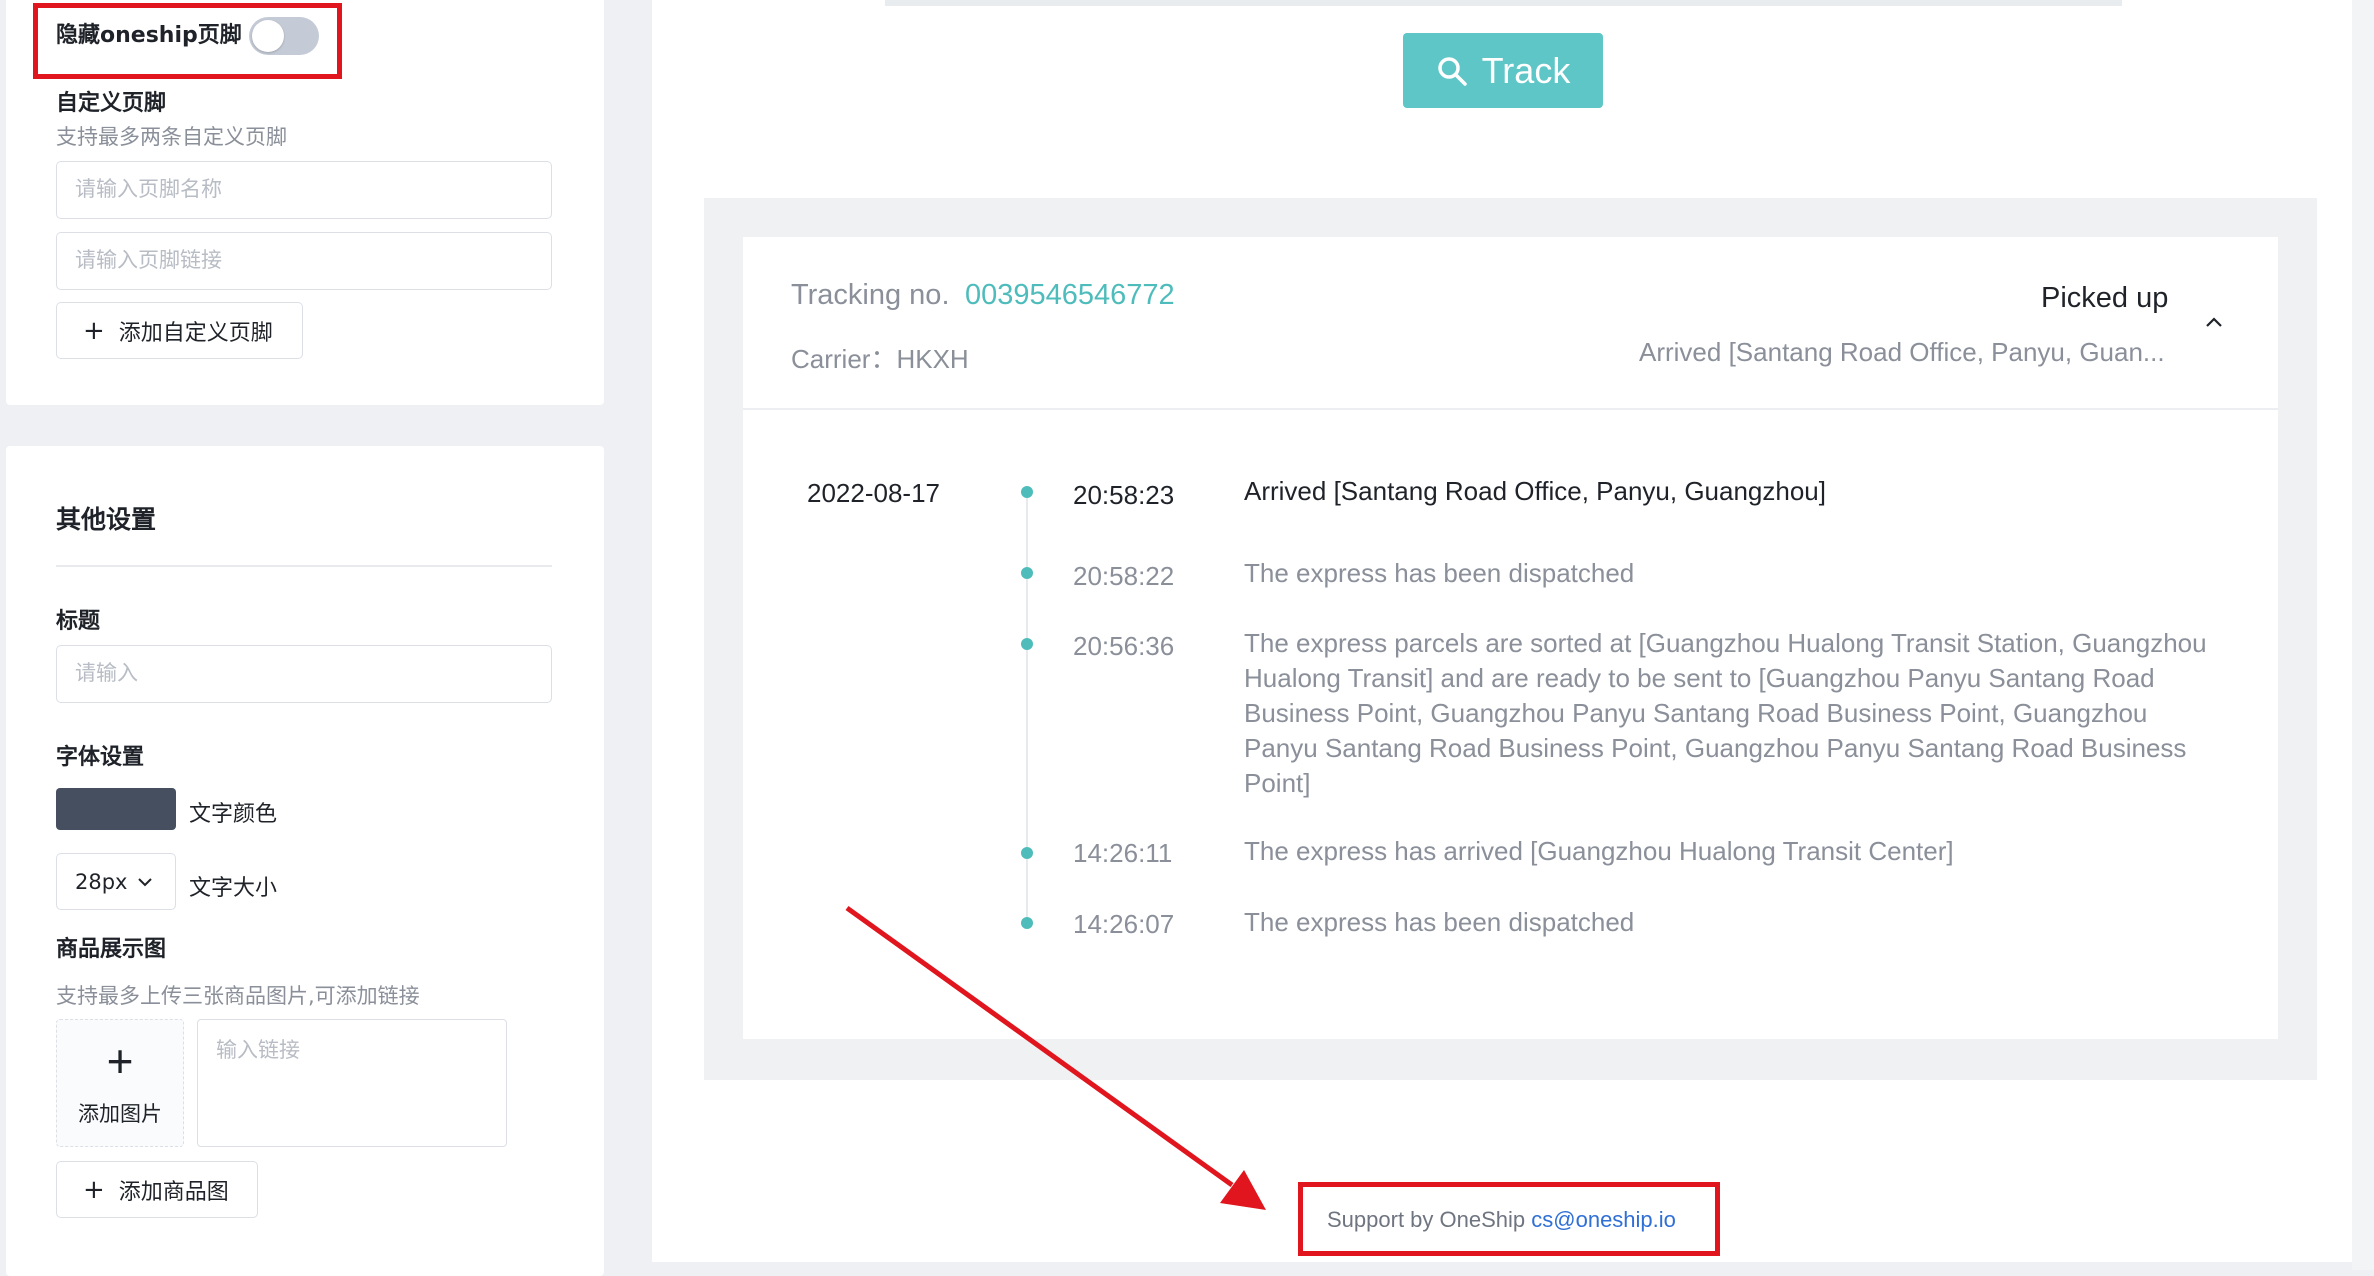 This screenshot has height=1276, width=2374. I want to click on scrollbar, so click(2363, 635).